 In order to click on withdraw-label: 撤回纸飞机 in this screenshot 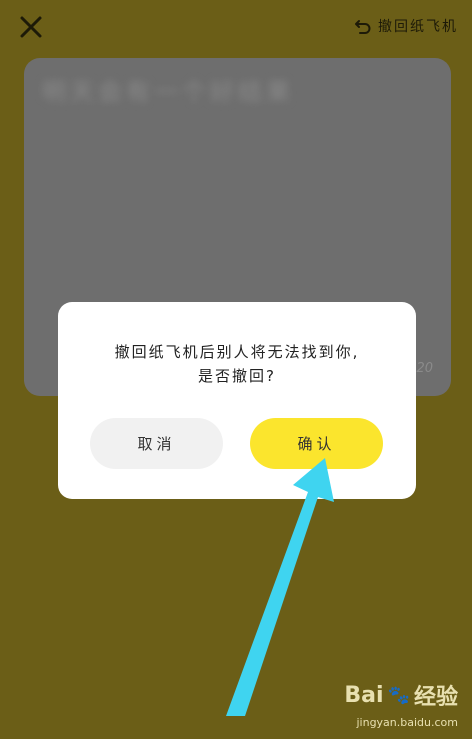, I will do `click(418, 27)`.